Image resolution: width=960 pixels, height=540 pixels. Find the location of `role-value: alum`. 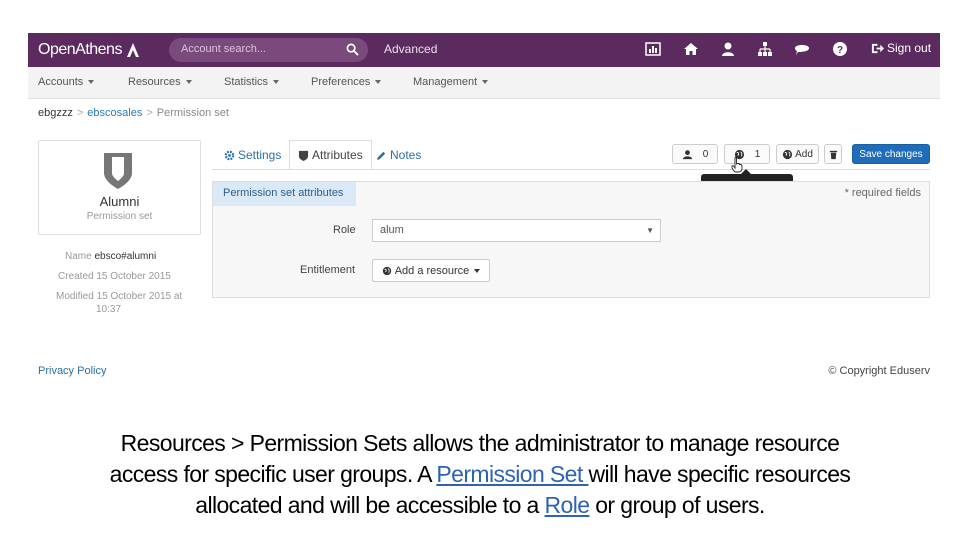

role-value: alum is located at coordinates (392, 230).